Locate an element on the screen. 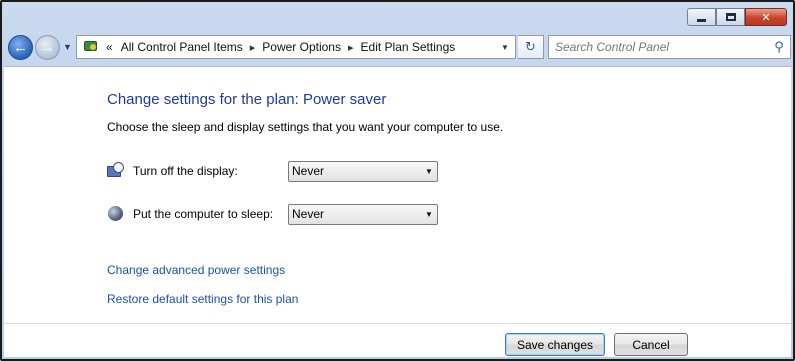  refresh-button: ↻ is located at coordinates (531, 47).